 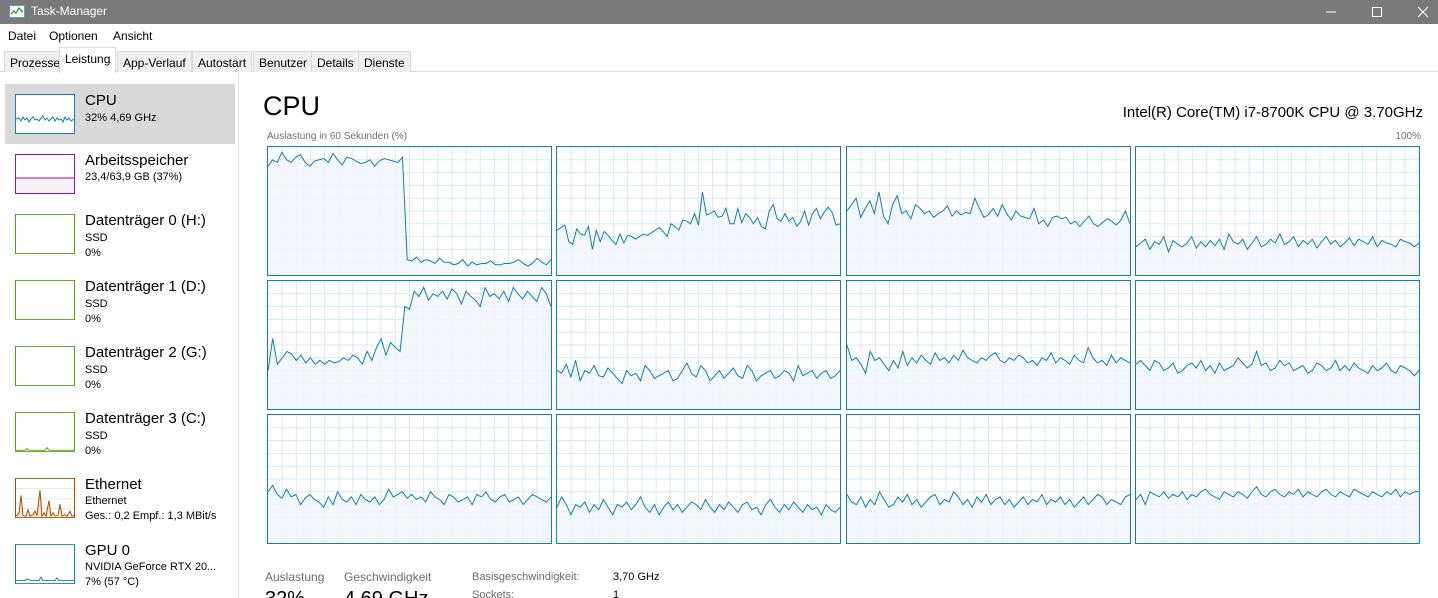 I want to click on tab-leistung: Leistung, so click(x=88, y=60).